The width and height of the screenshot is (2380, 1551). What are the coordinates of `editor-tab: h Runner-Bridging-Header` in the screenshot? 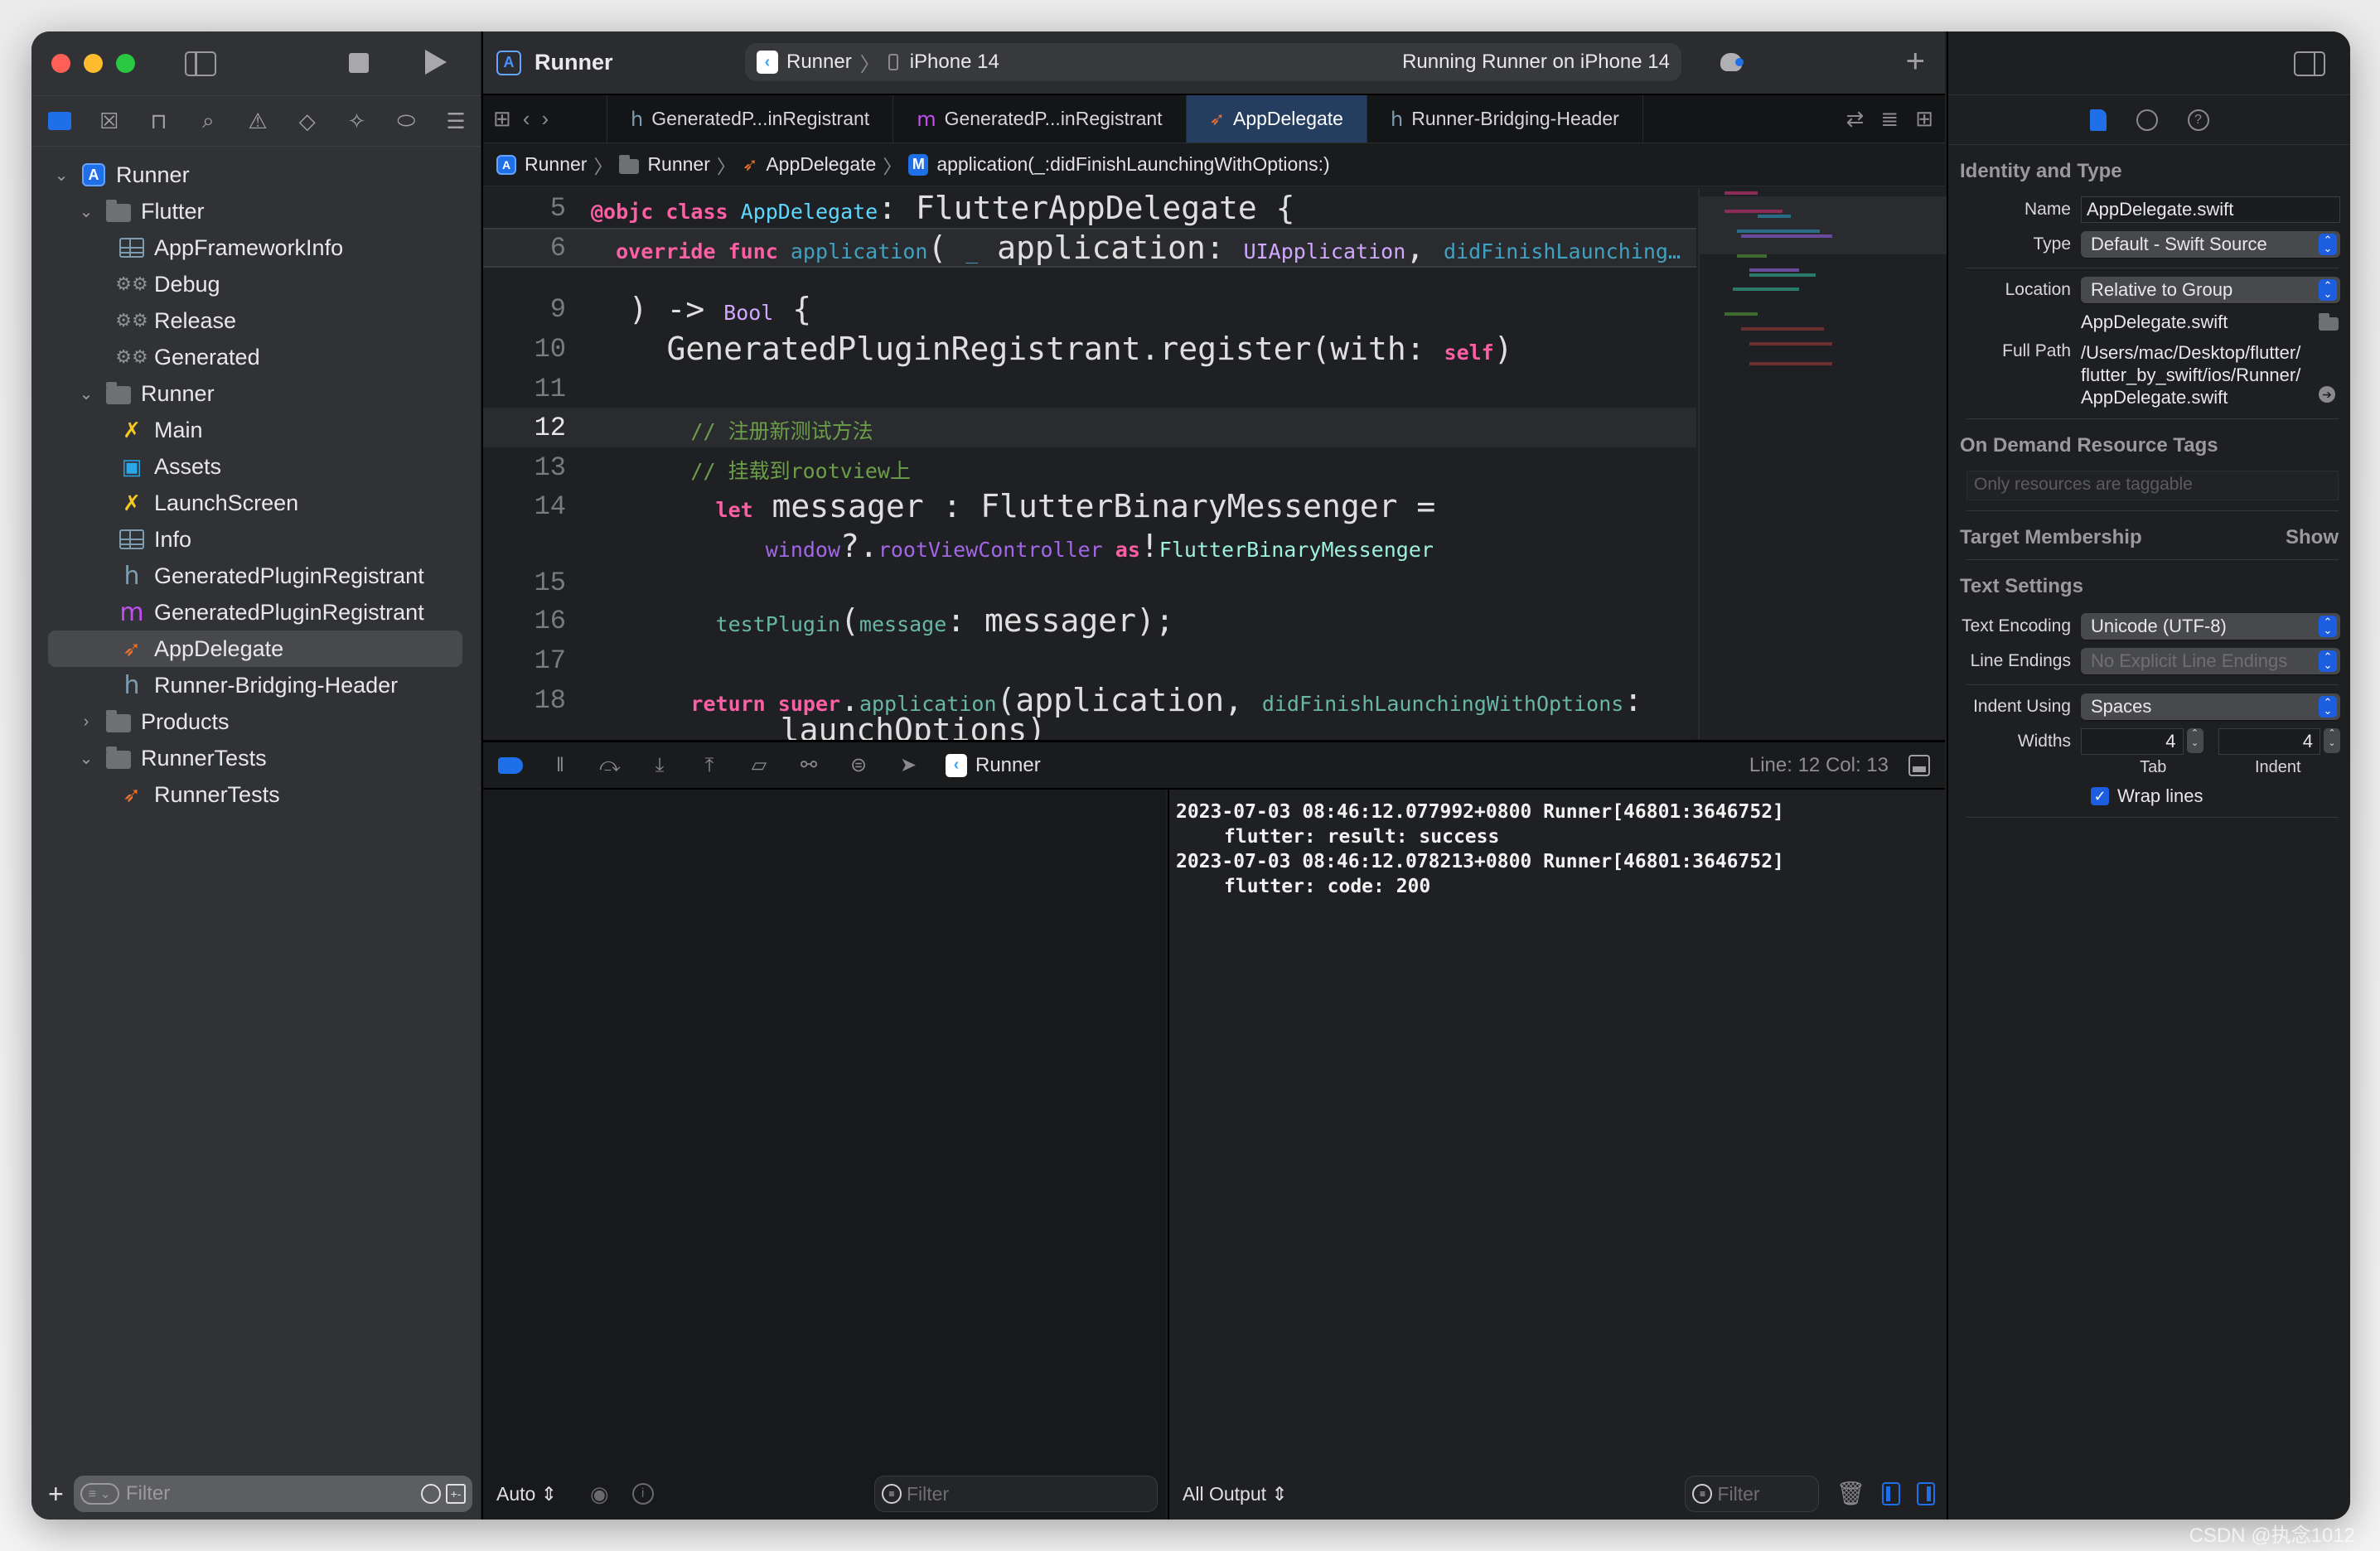 It's located at (1505, 119).